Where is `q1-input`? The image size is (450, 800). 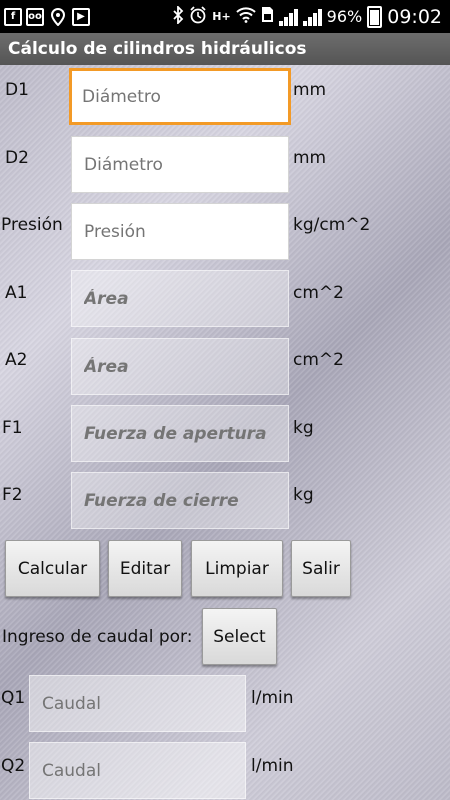 q1-input is located at coordinates (137, 703).